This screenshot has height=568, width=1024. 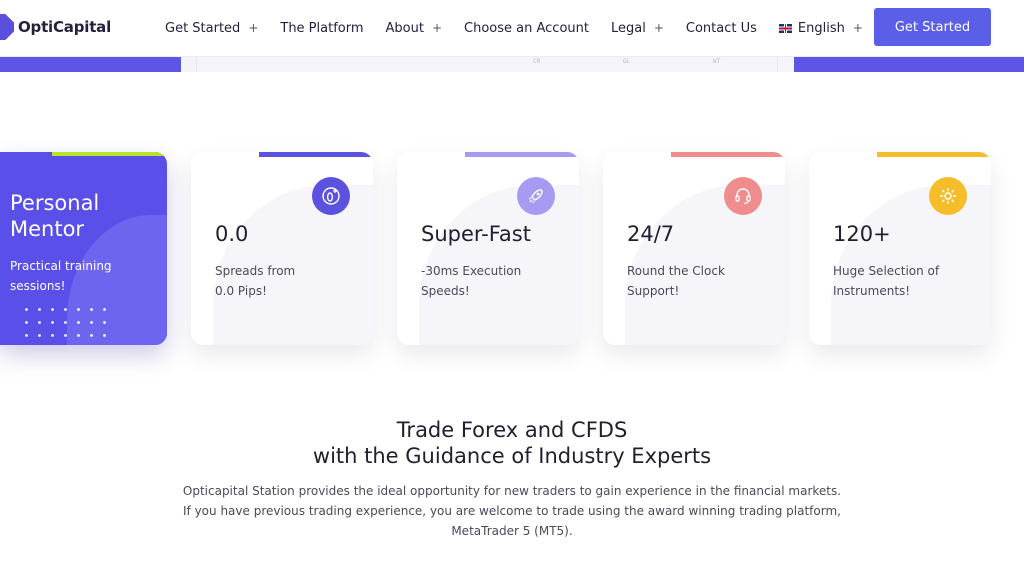 I want to click on brand-logo: OptiCapital, so click(x=55, y=27).